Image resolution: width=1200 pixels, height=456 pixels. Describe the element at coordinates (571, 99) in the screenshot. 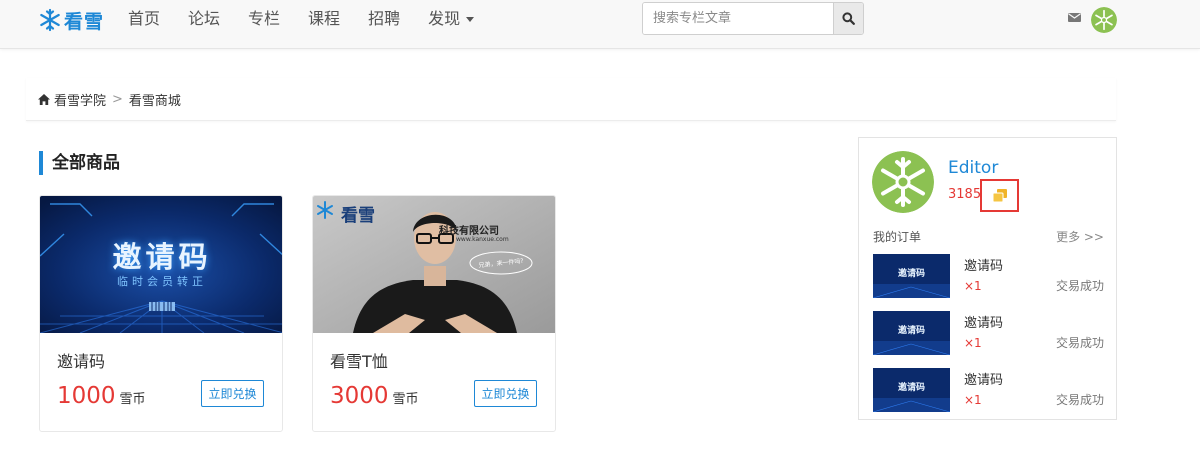

I see `breadcrumb: 看雪学院 > 看雪商城` at that location.